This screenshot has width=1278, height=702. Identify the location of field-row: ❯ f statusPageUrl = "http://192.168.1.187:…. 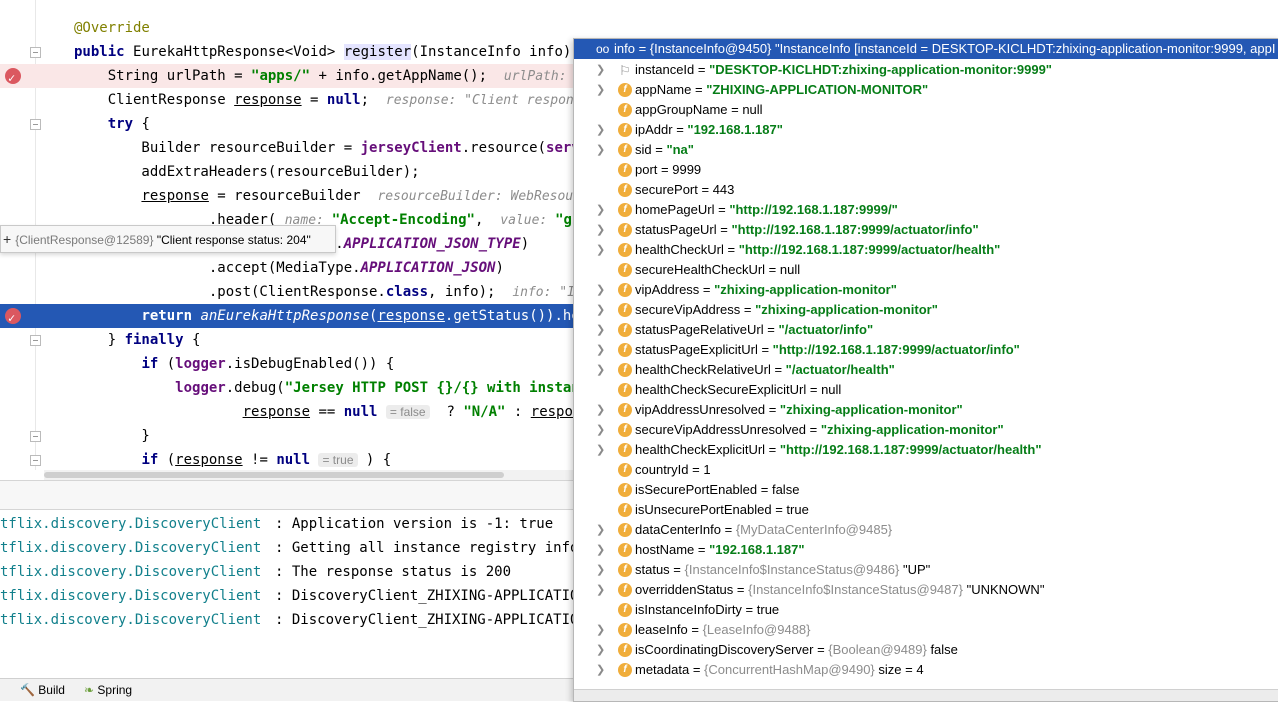
(926, 230).